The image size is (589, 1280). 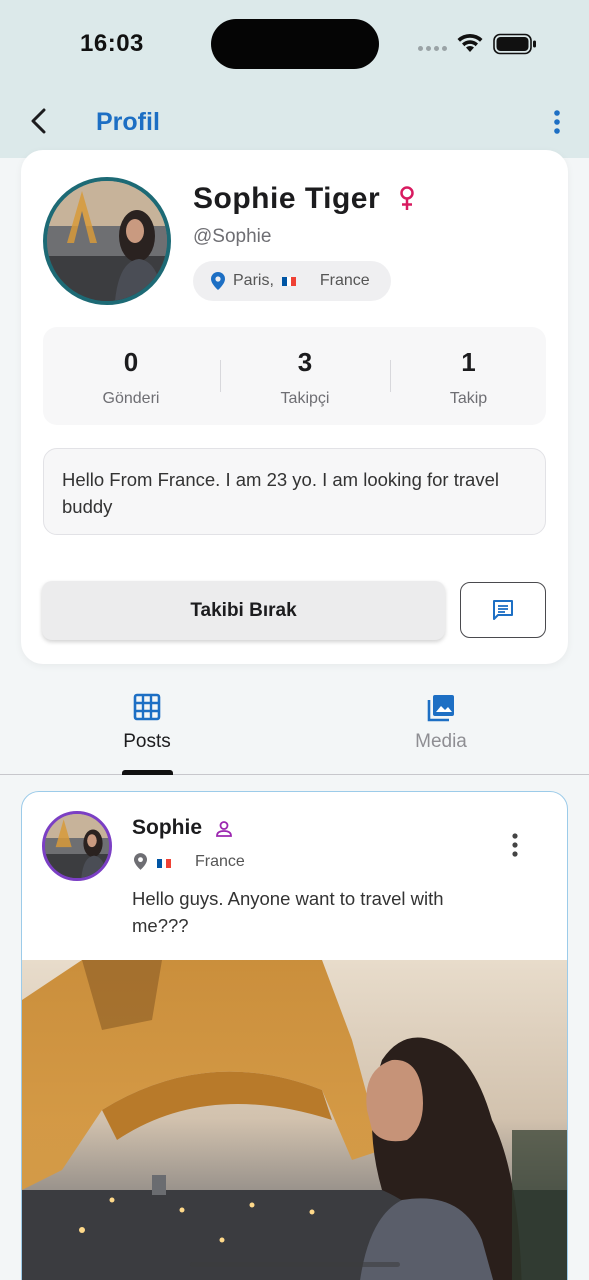 What do you see at coordinates (112, 43) in the screenshot?
I see `status-time: 16:03` at bounding box center [112, 43].